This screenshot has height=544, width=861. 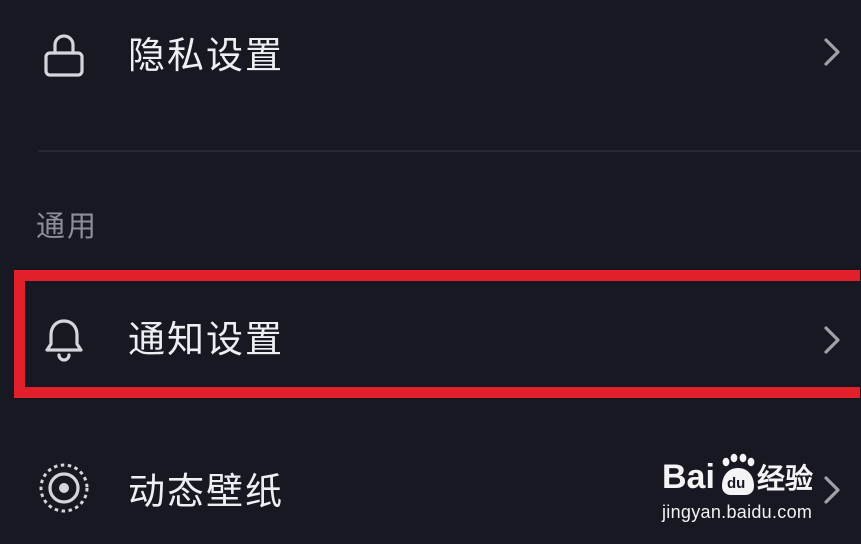 I want to click on section-header-general: 通用, so click(x=67, y=226).